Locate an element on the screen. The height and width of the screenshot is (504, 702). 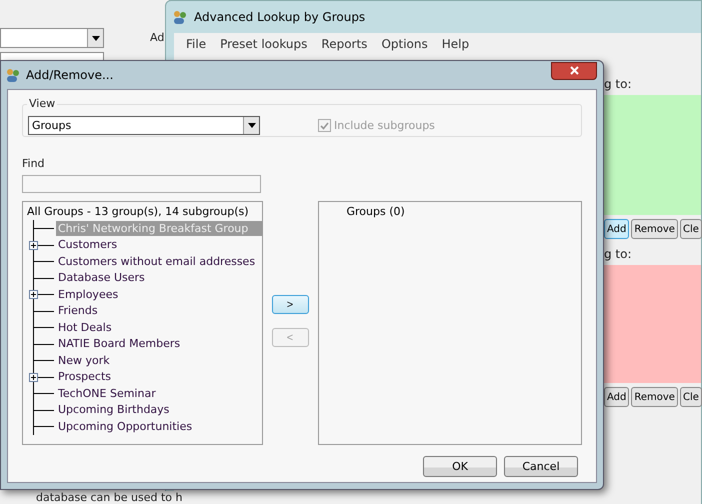
menu-item: Options is located at coordinates (404, 44).